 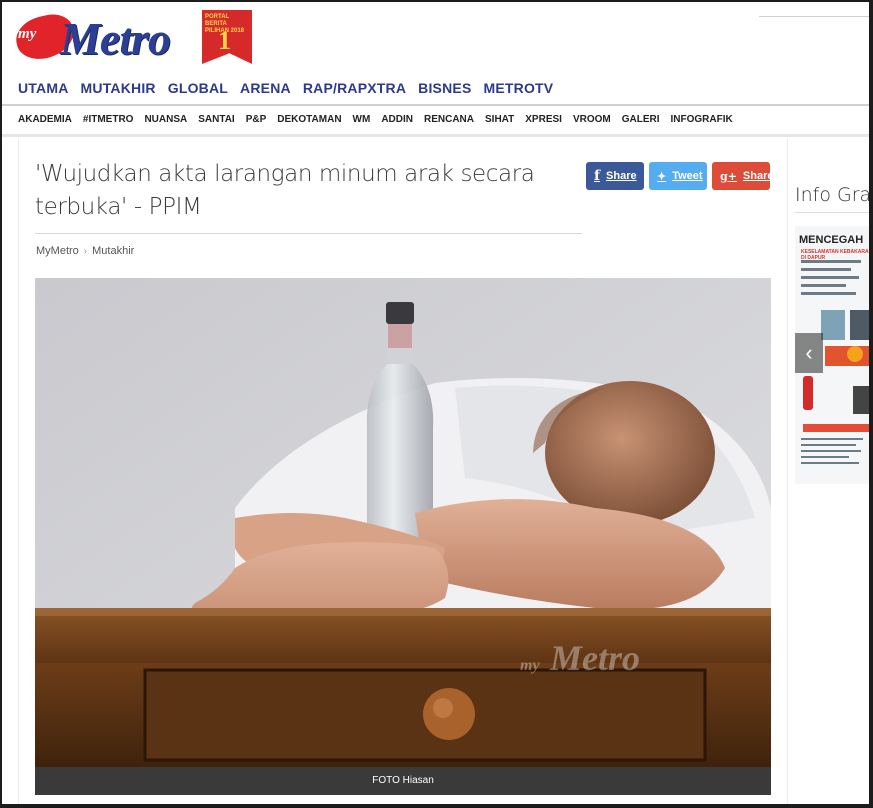 I want to click on nav-nuansa: NUANSA, so click(x=165, y=119).